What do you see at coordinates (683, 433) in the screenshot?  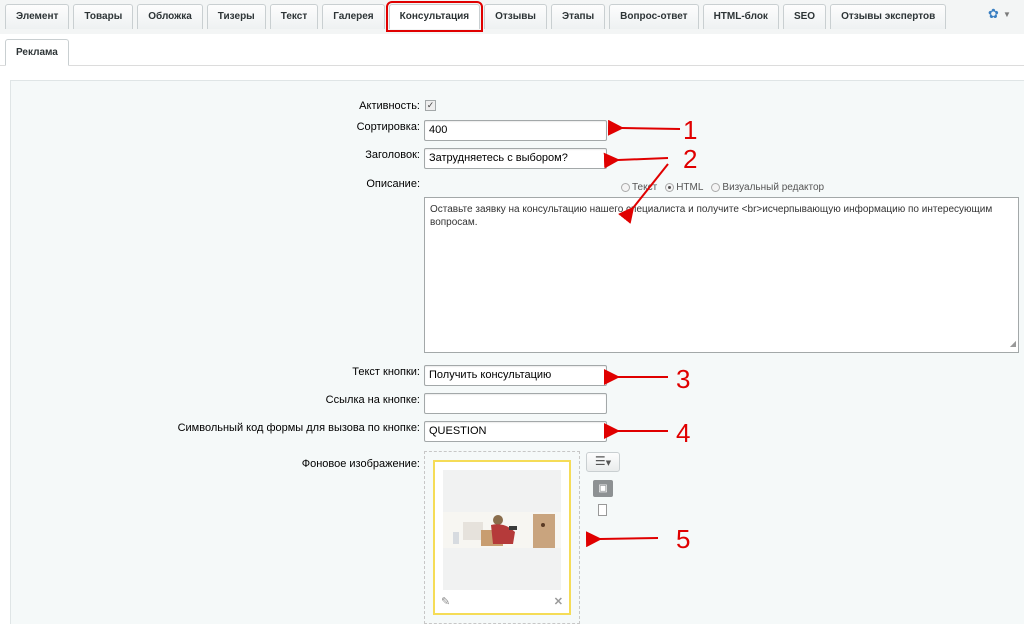 I see `annotation-number-4: 4` at bounding box center [683, 433].